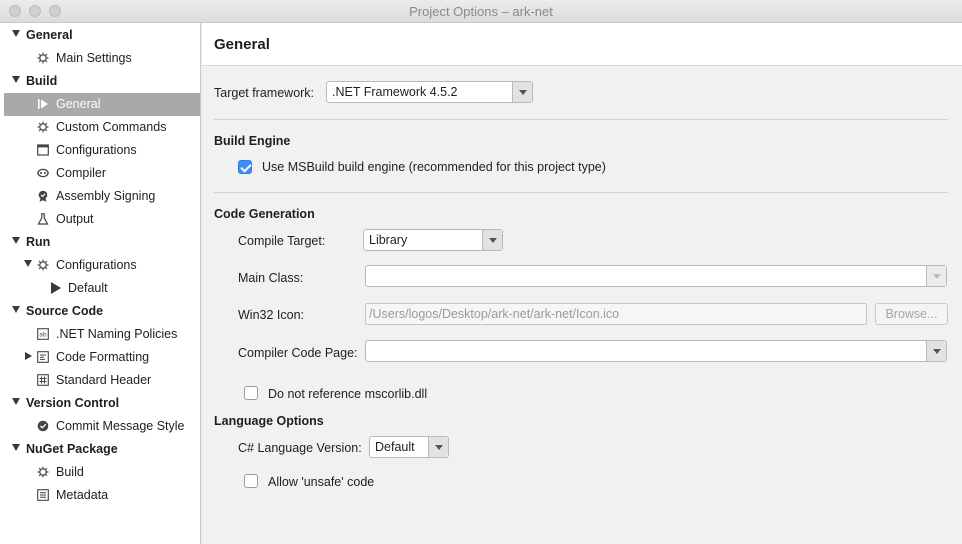 The width and height of the screenshot is (962, 544). What do you see at coordinates (251, 481) in the screenshot?
I see `allow-unsafe-checkbox` at bounding box center [251, 481].